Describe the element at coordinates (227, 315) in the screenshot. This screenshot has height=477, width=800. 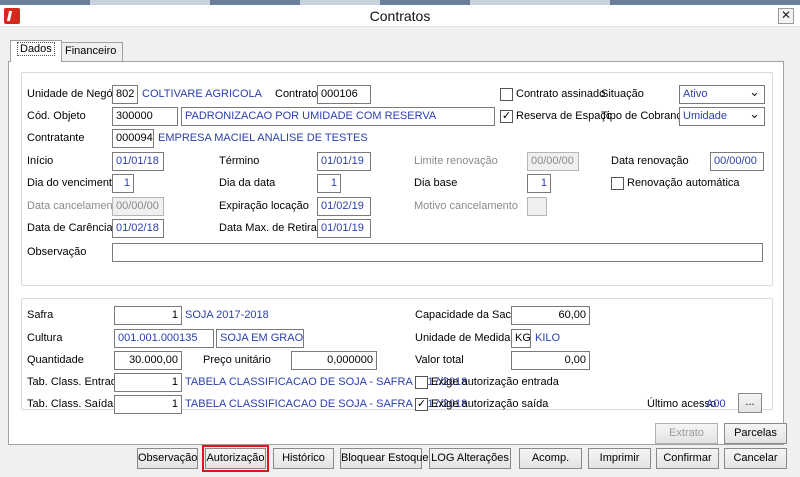
I see `safra-name: SOJA 2017-2018` at that location.